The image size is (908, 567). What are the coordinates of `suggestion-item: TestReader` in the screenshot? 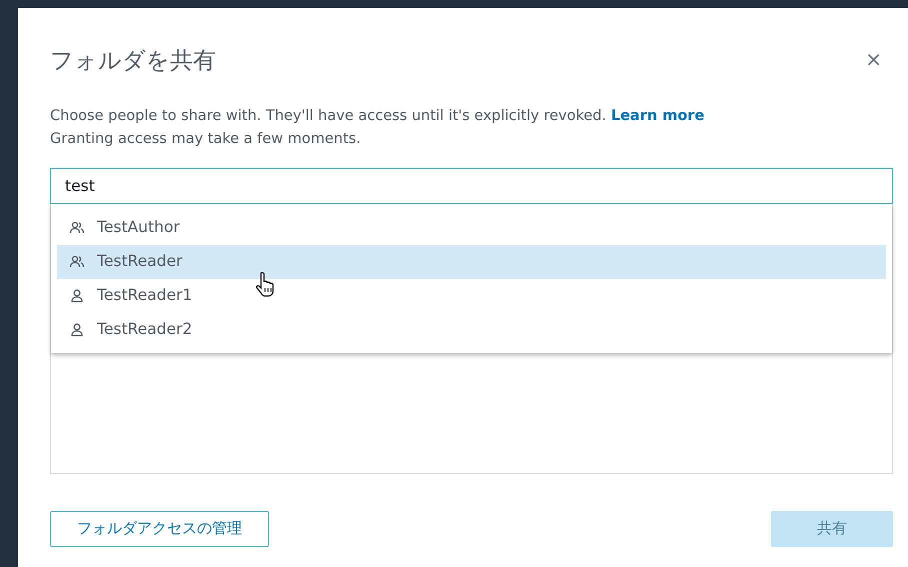 It's located at (471, 261).